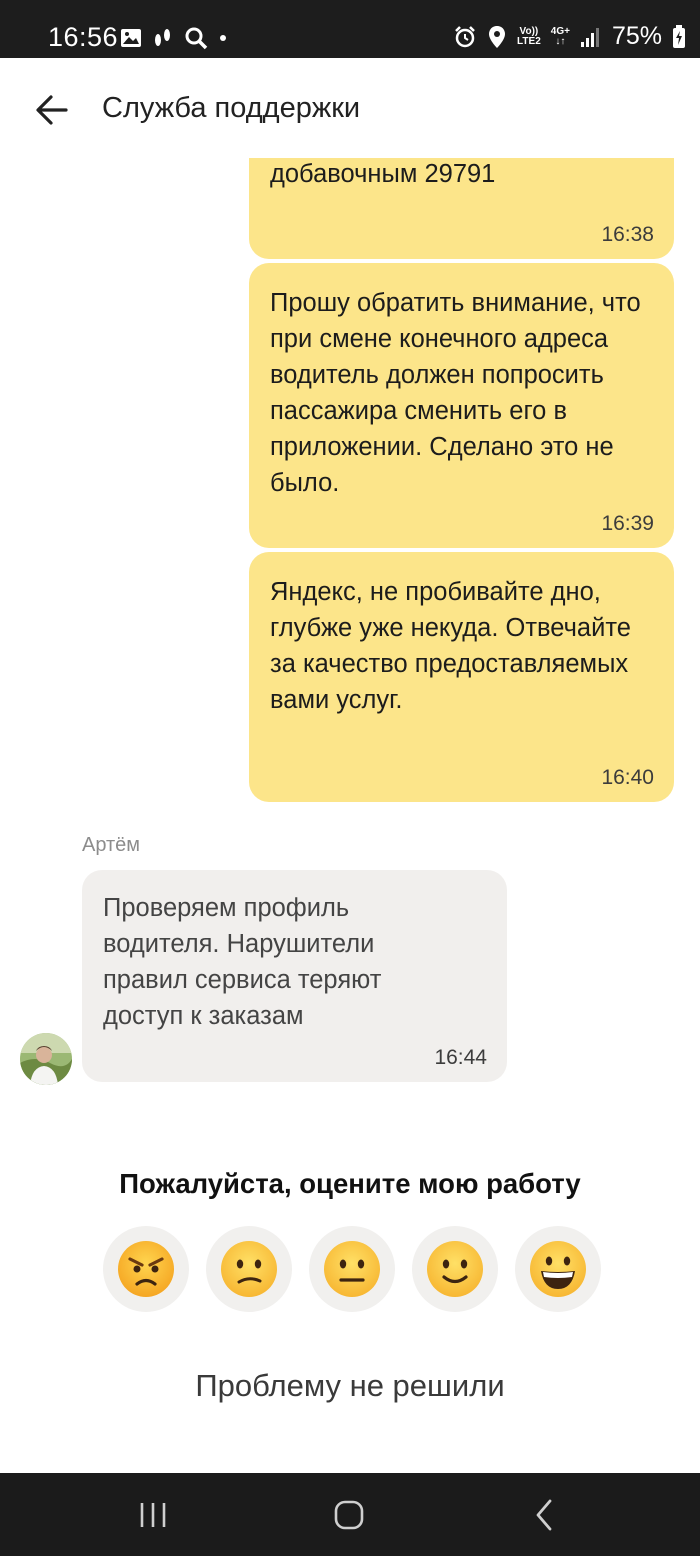 This screenshot has width=700, height=1556. I want to click on rate-confused-button, so click(249, 1269).